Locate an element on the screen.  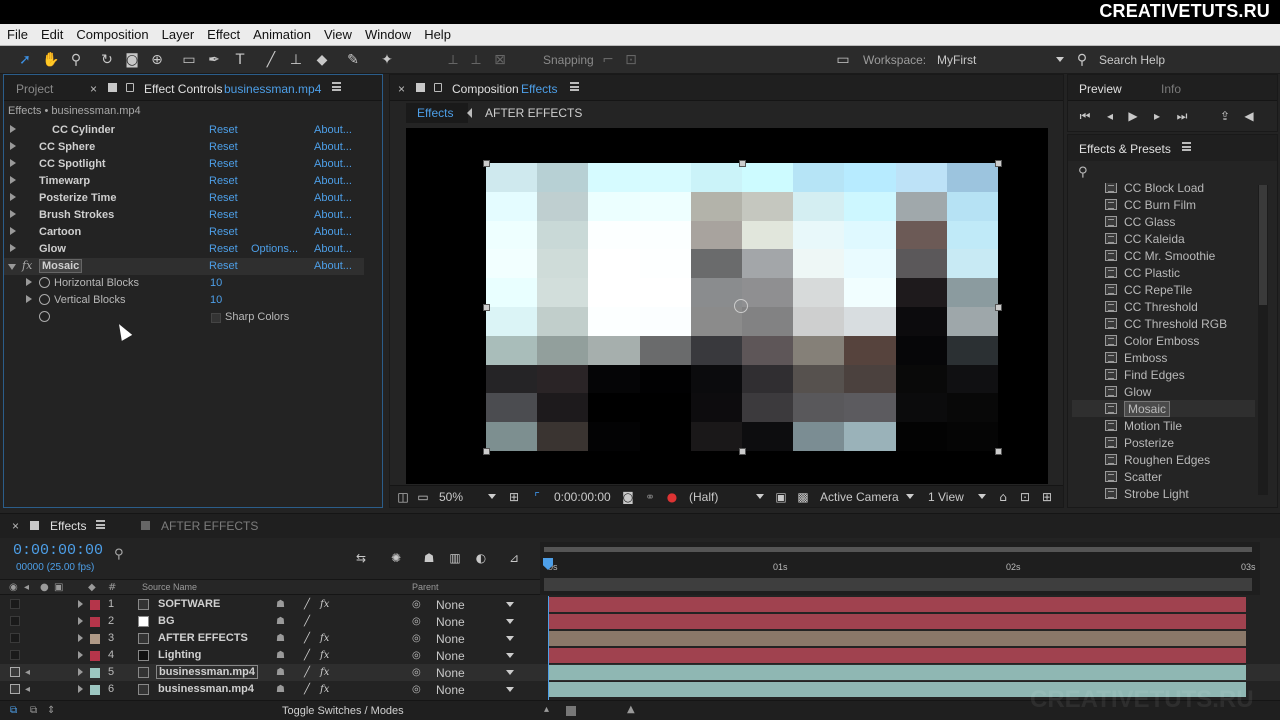
tab-info: Info is located at coordinates (1171, 89).